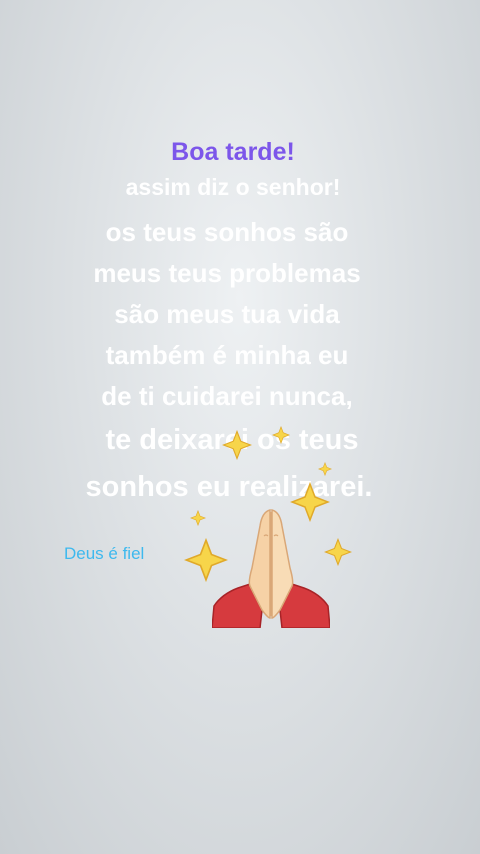 The height and width of the screenshot is (854, 480). I want to click on greeting-text: Boa tarde!, so click(233, 152).